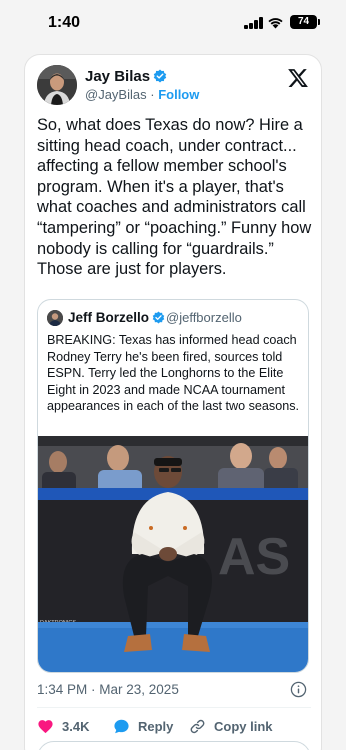 The height and width of the screenshot is (750, 346). I want to click on copy-link-button: Copy link, so click(231, 726).